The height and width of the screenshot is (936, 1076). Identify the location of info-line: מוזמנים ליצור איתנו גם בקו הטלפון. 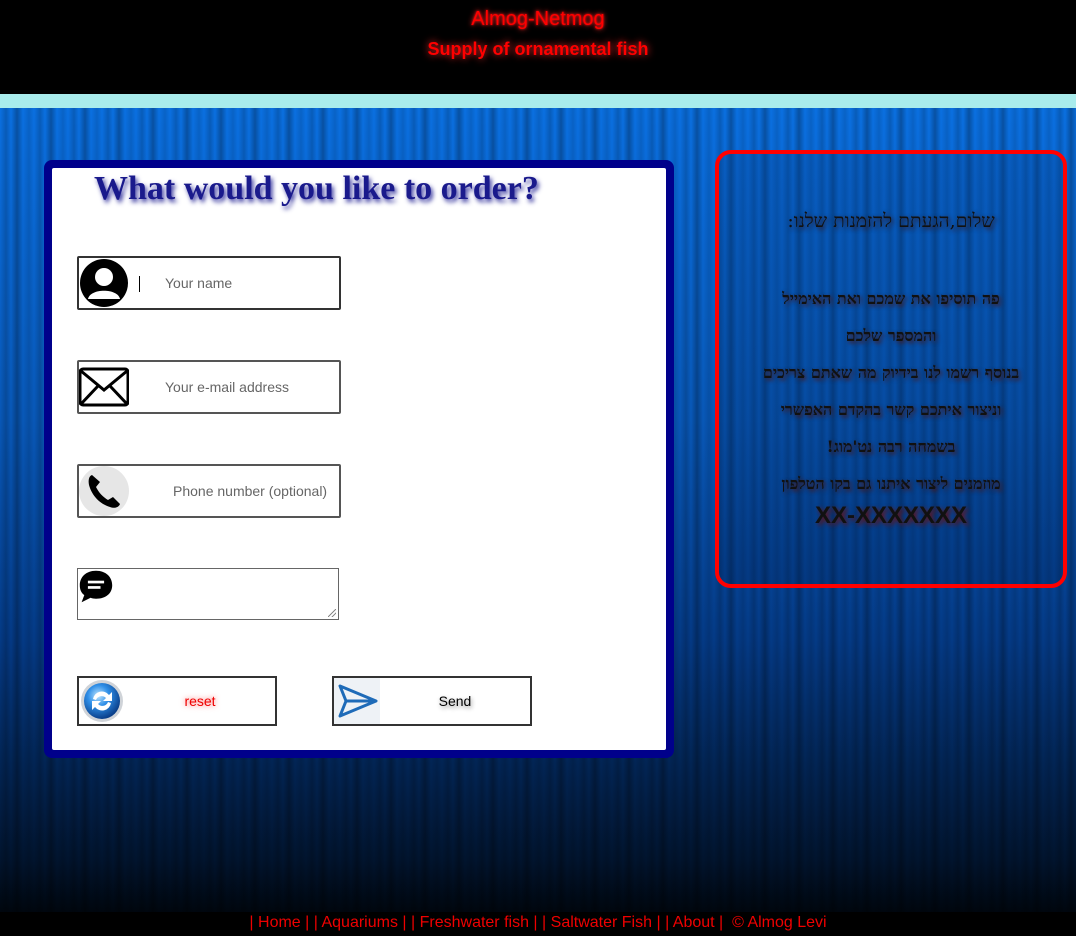
(891, 483).